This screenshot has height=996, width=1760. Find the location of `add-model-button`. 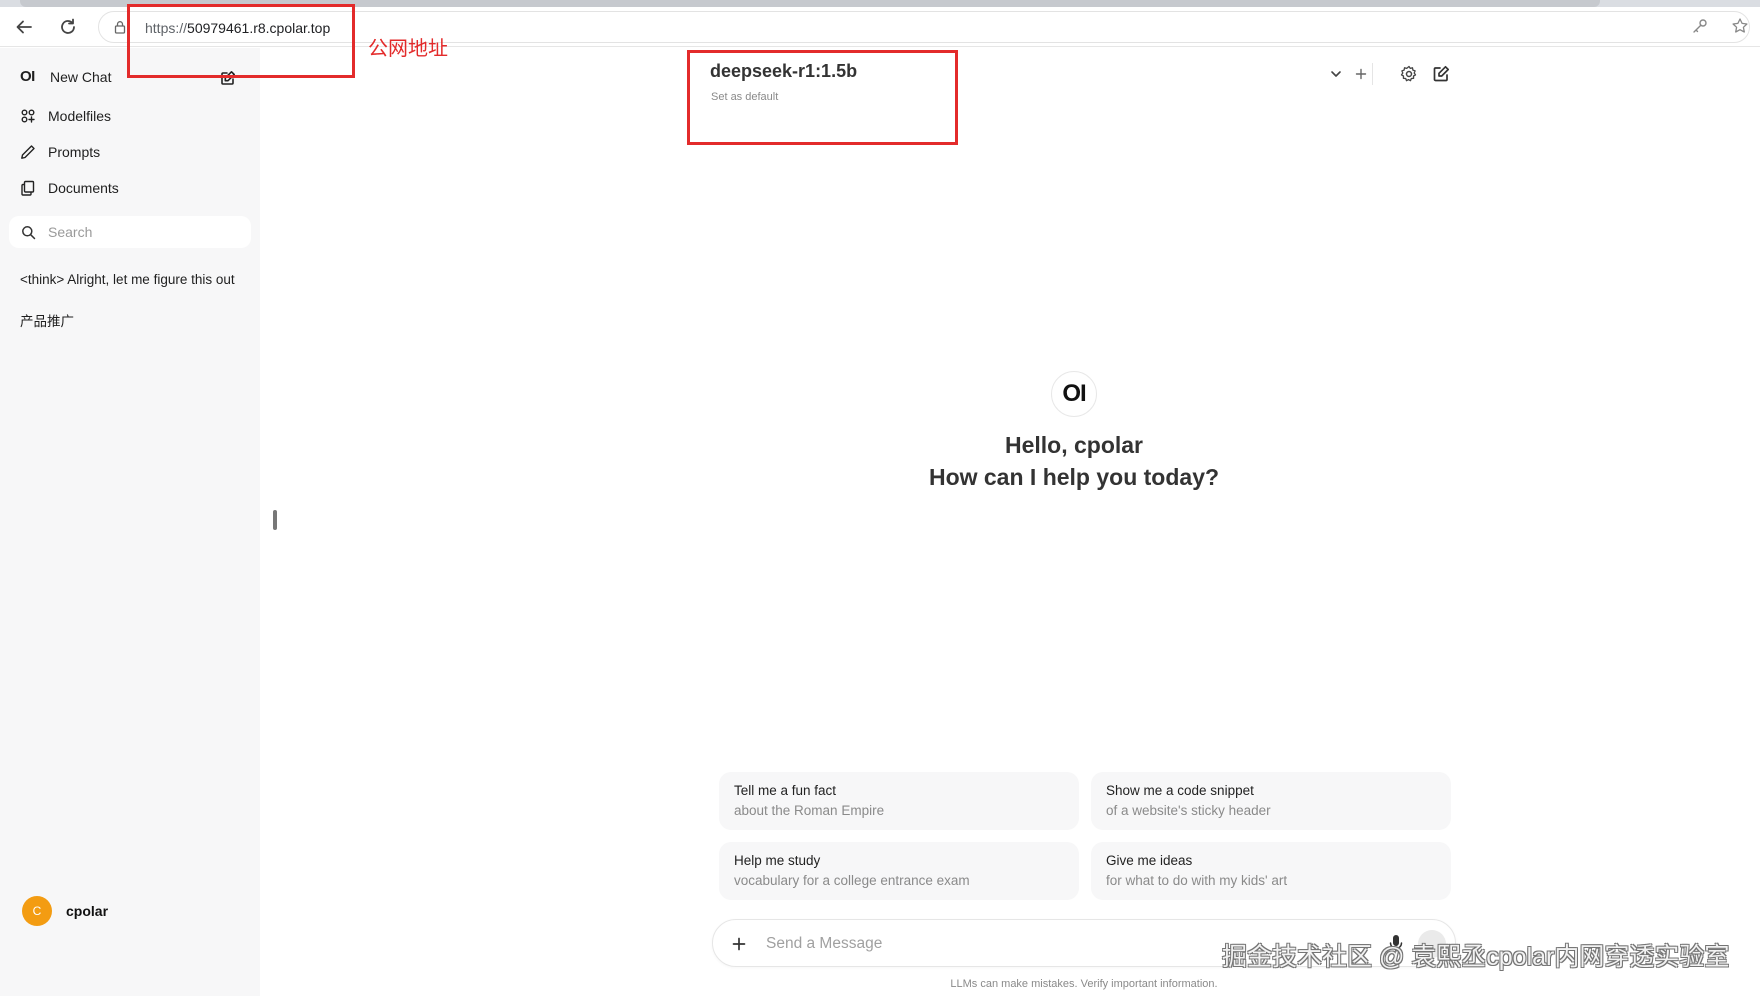

add-model-button is located at coordinates (1361, 74).